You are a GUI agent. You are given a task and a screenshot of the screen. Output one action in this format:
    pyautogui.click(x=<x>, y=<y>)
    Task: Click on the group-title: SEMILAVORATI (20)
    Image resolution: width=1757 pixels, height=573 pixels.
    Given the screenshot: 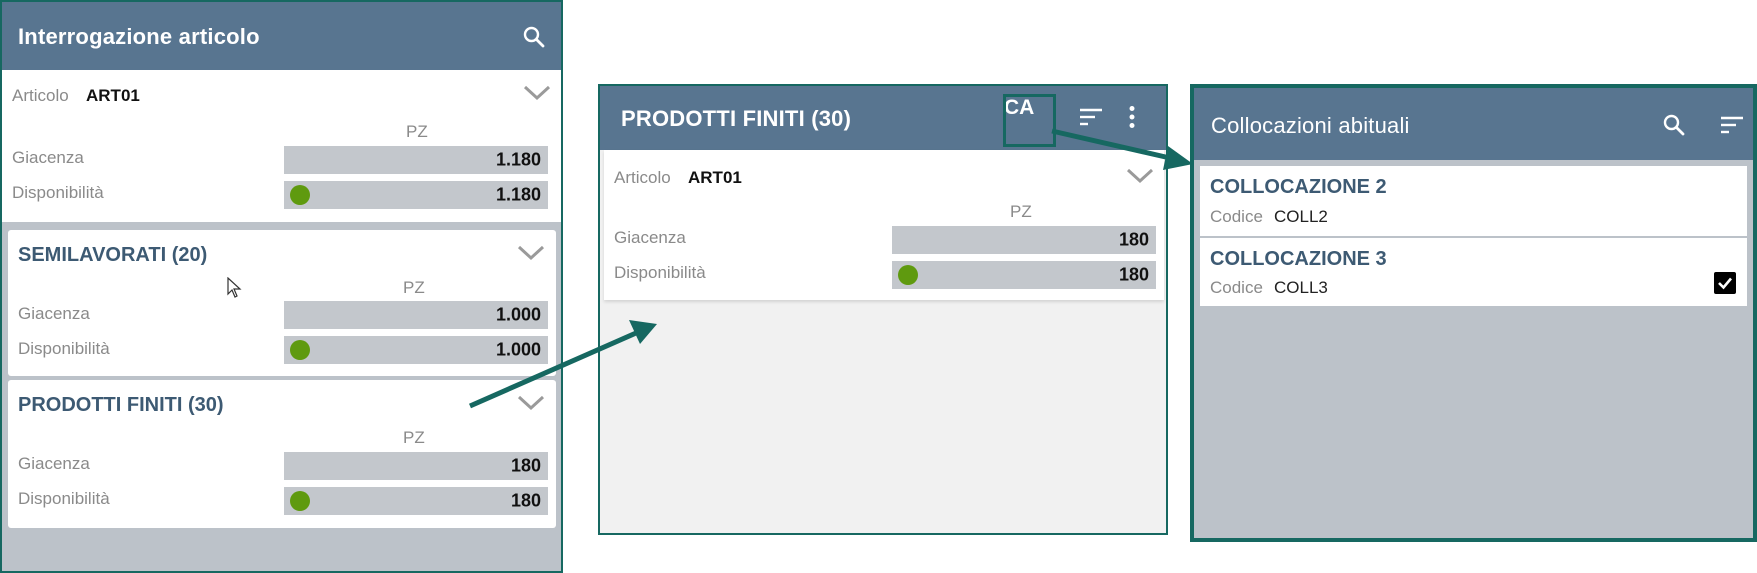 What is the action you would take?
    pyautogui.click(x=113, y=255)
    